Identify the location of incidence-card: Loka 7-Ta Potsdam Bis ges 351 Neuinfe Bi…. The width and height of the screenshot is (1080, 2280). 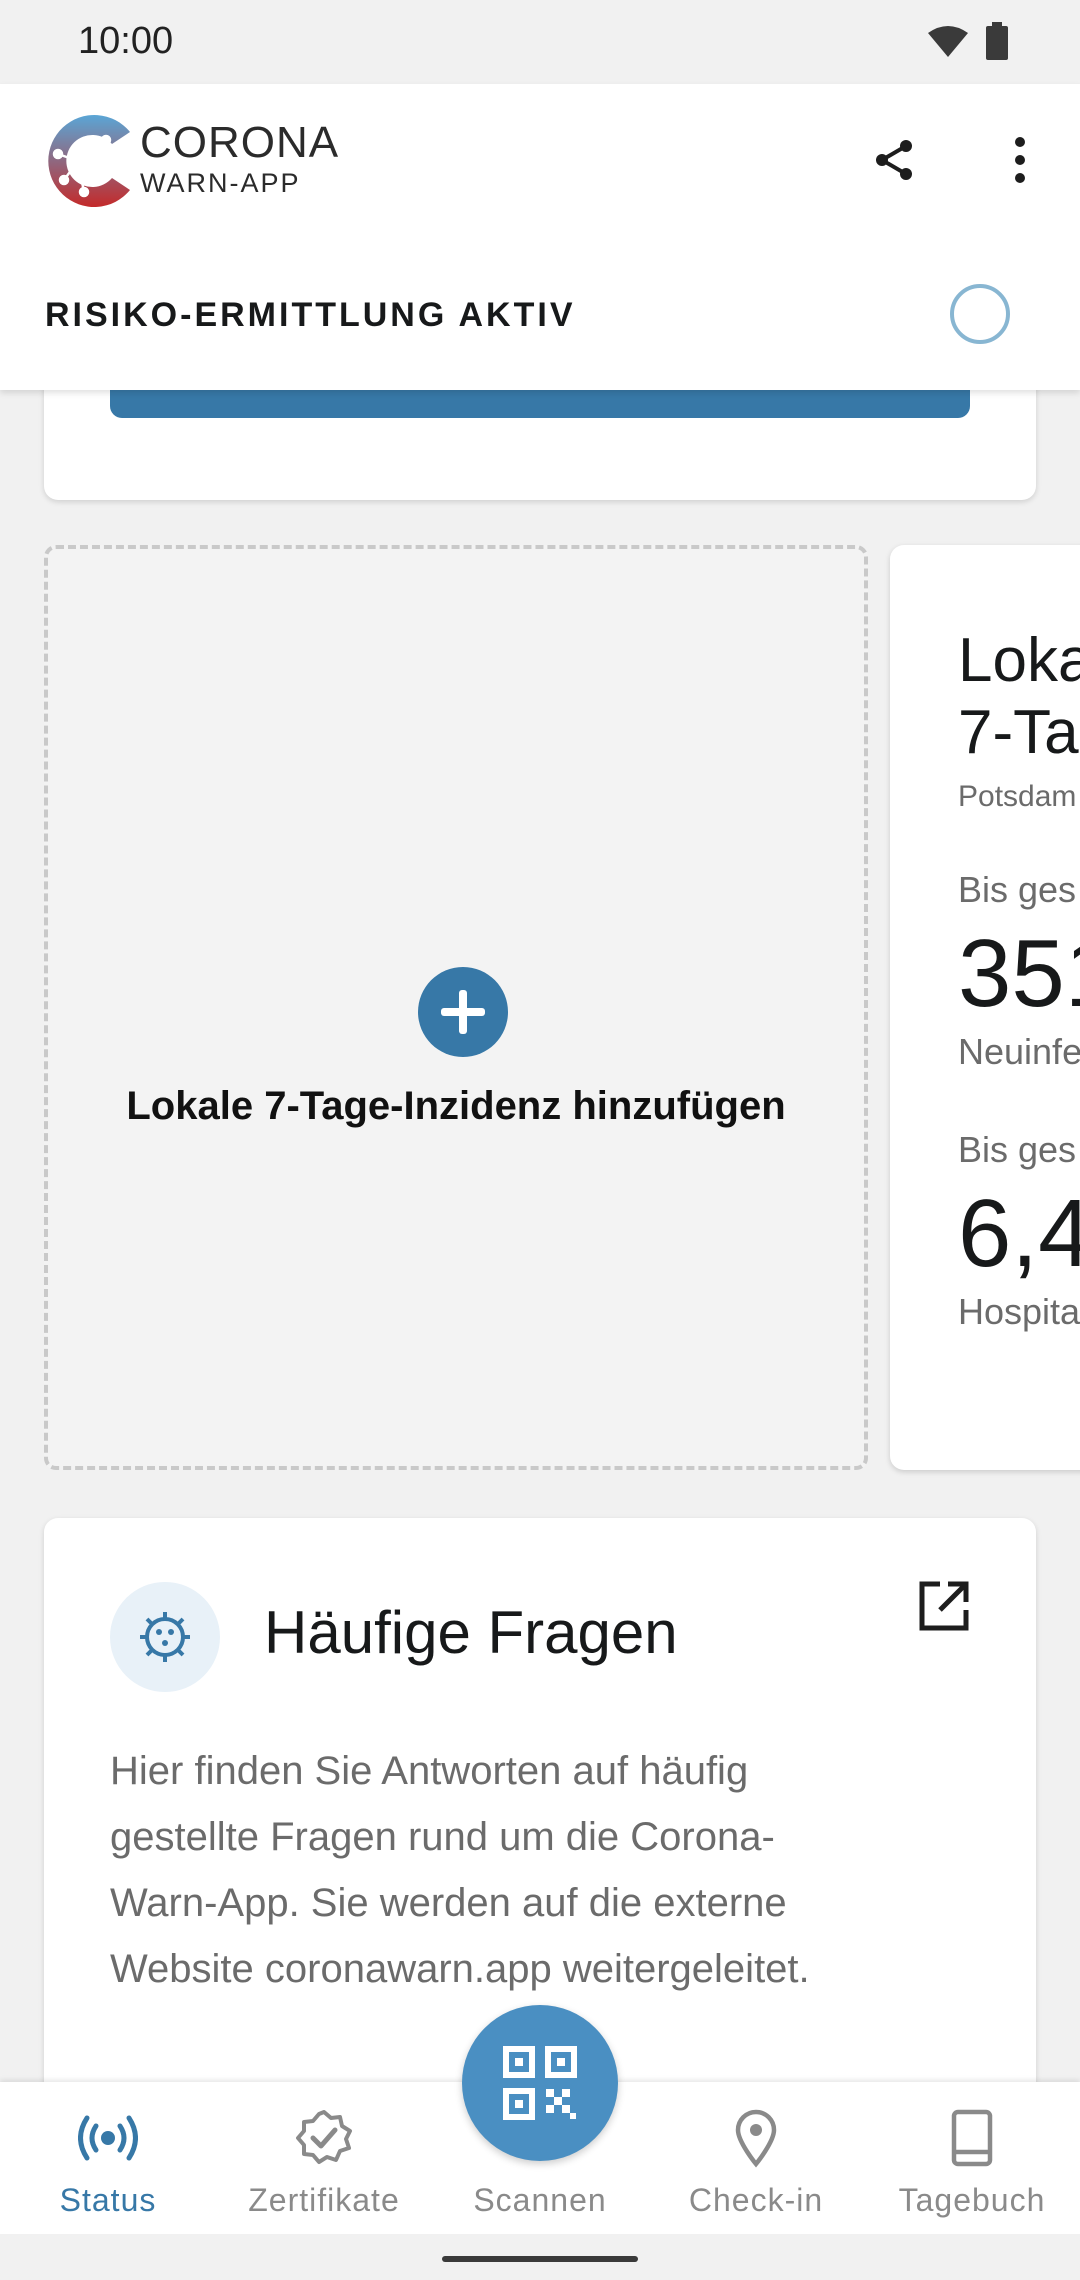
(985, 1007).